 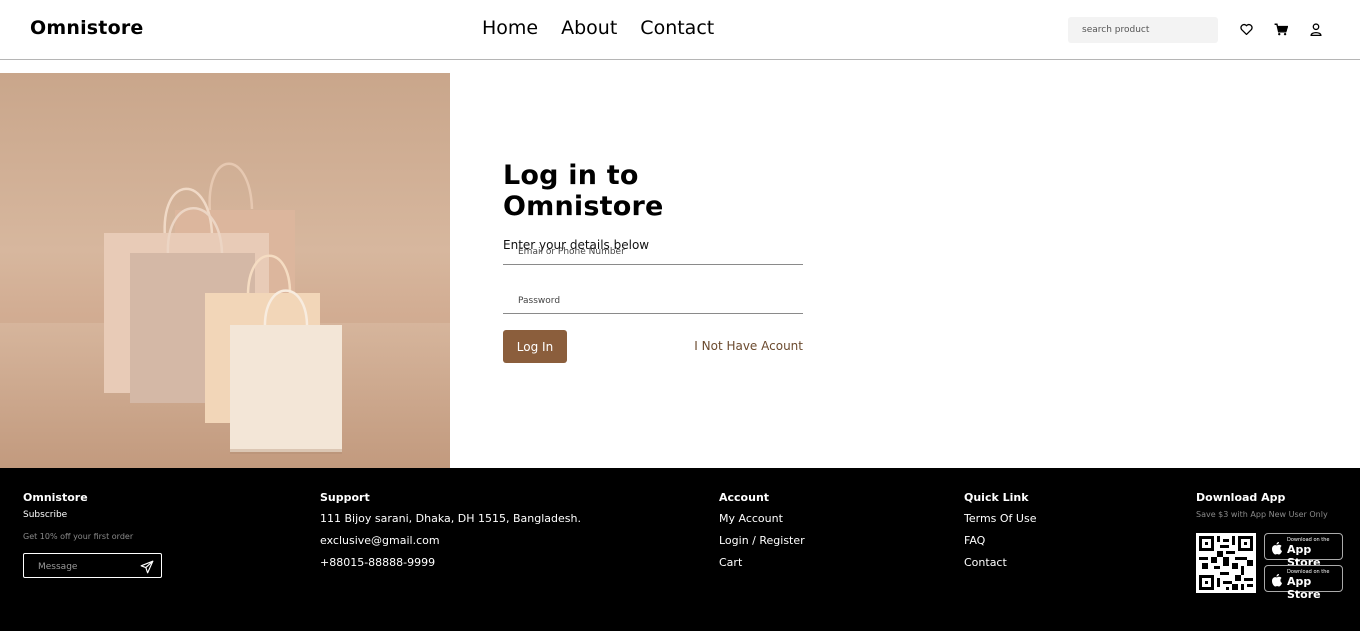 I want to click on download-title: Download App, so click(x=1241, y=497).